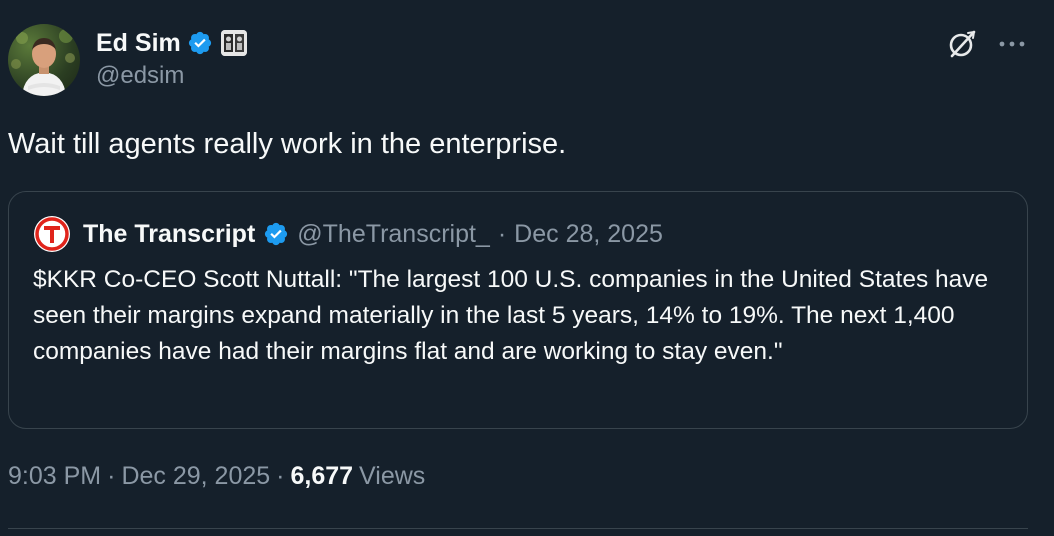  Describe the element at coordinates (140, 76) in the screenshot. I see `author-handle: @edsim` at that location.